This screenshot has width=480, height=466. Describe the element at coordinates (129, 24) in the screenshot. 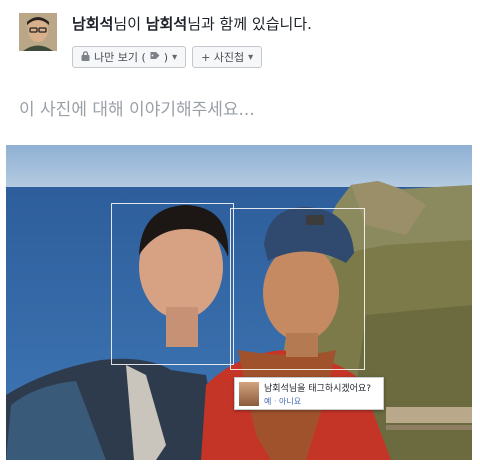

I see `headline-connector: 님이` at that location.